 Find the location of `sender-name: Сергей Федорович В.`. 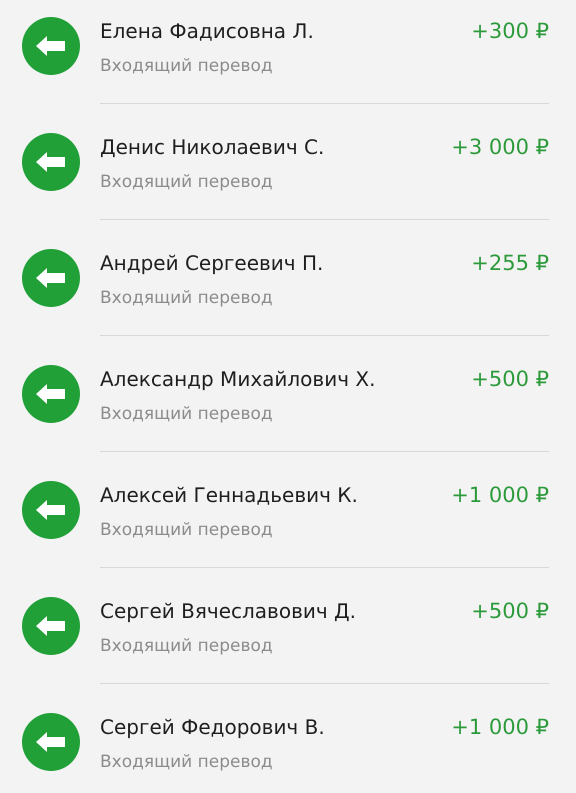

sender-name: Сергей Федорович В. is located at coordinates (212, 727).